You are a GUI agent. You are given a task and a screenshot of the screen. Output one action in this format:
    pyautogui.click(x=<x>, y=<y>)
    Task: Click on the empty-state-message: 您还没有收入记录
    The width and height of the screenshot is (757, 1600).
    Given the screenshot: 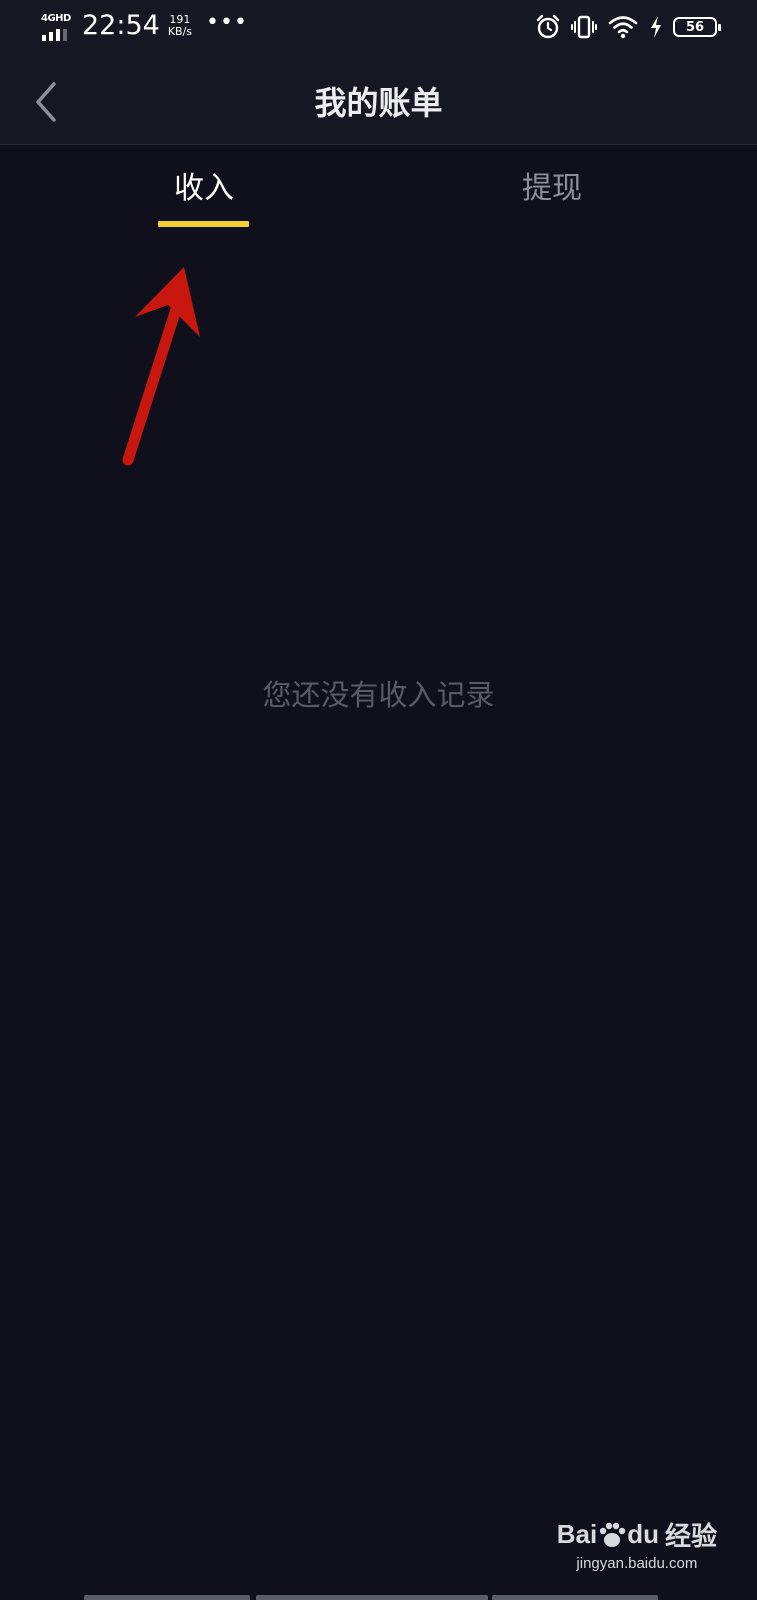 What is the action you would take?
    pyautogui.click(x=378, y=695)
    